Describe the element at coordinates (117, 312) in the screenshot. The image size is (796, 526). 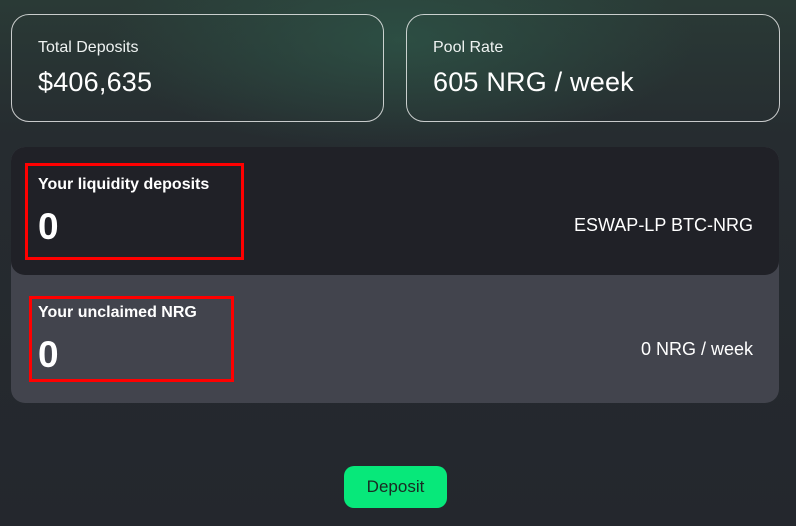
I see `unclaimed-nrg-label: Your unclaimed NRG` at that location.